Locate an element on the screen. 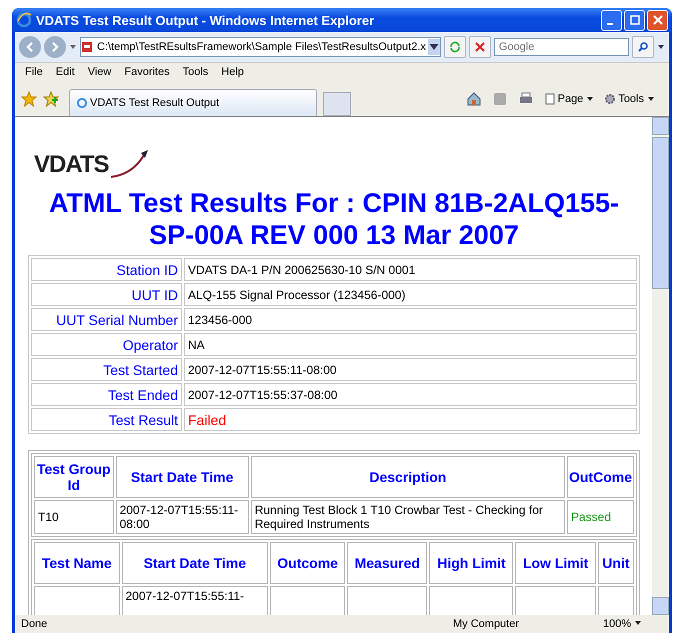 The height and width of the screenshot is (633, 675). menu-item: Help is located at coordinates (232, 72).